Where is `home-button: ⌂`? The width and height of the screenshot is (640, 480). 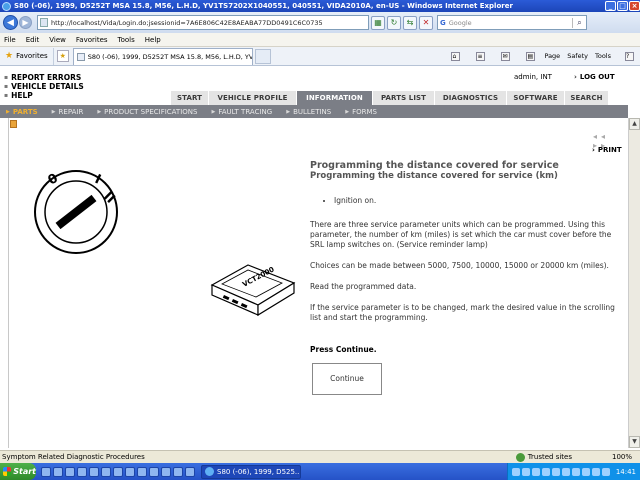 home-button: ⌂ is located at coordinates (453, 56).